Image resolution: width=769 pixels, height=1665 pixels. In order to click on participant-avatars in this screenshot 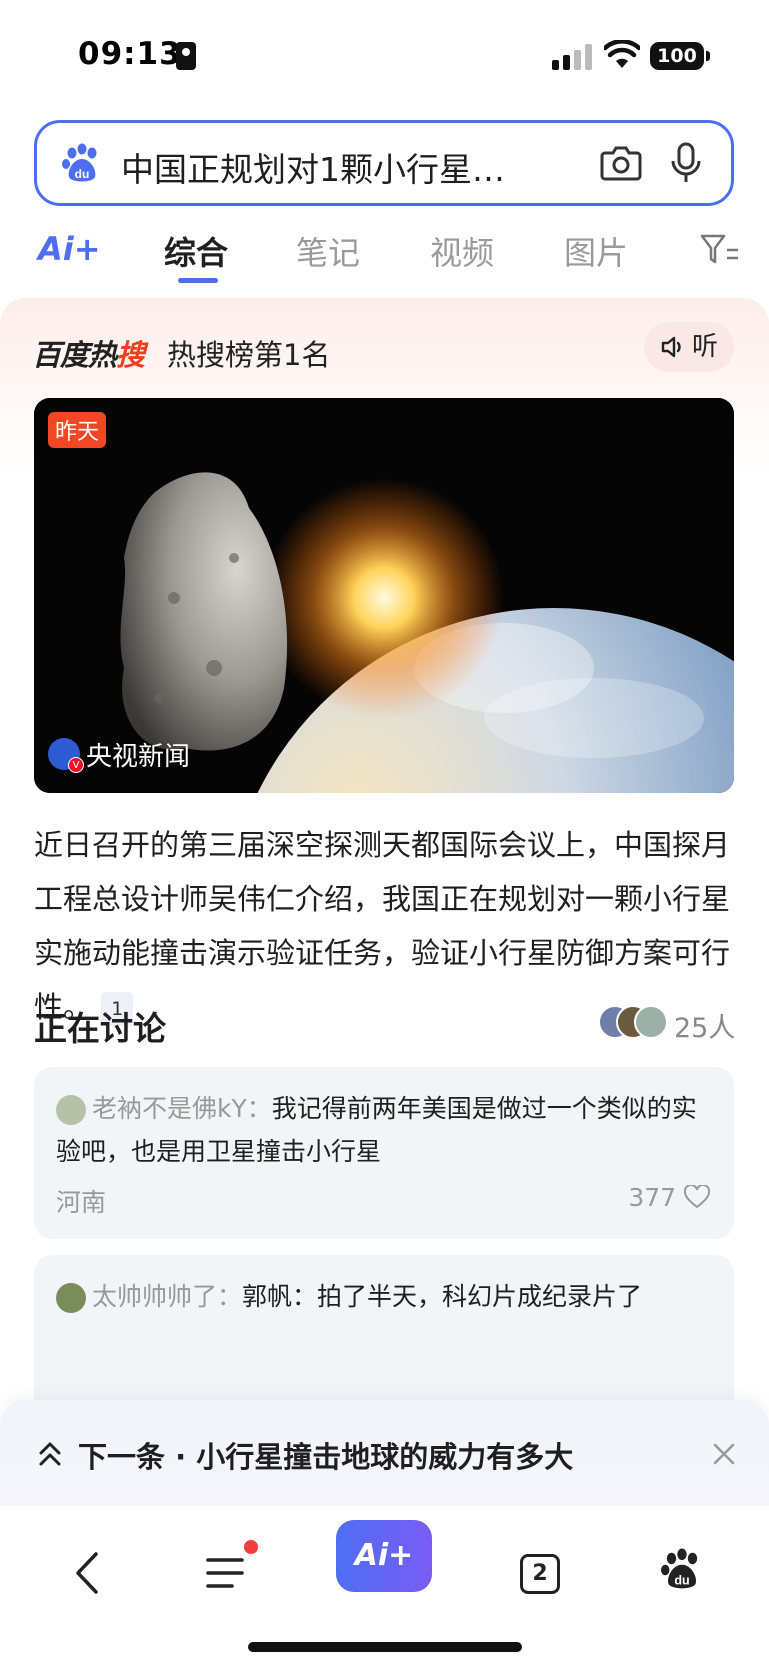, I will do `click(634, 1022)`.